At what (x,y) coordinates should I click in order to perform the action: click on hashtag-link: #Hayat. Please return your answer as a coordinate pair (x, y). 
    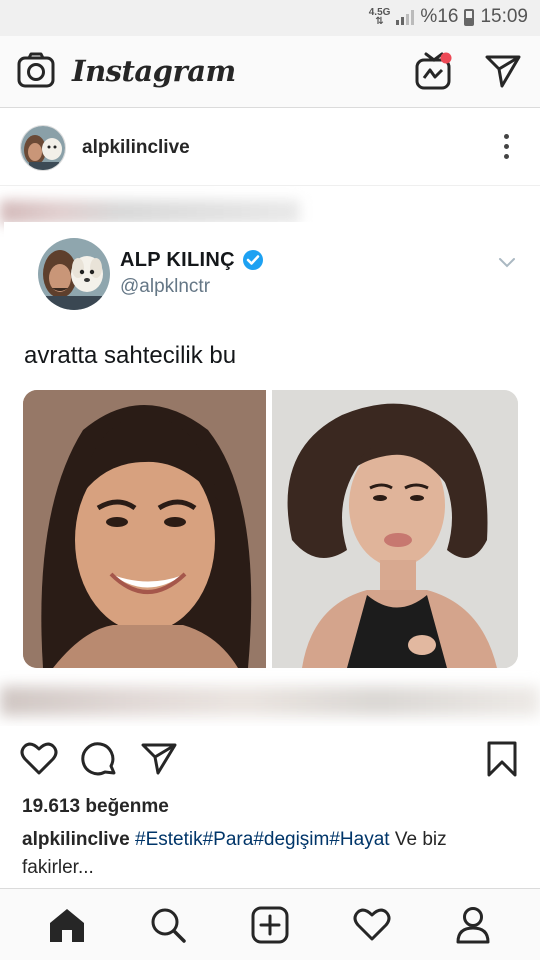
    Looking at the image, I should click on (359, 839).